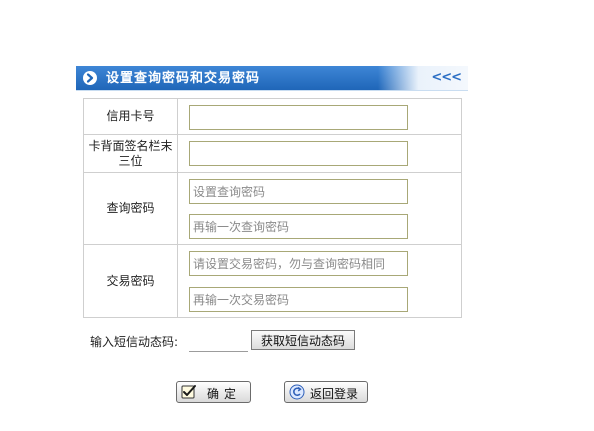  Describe the element at coordinates (298, 153) in the screenshot. I see `cvv-input` at that location.